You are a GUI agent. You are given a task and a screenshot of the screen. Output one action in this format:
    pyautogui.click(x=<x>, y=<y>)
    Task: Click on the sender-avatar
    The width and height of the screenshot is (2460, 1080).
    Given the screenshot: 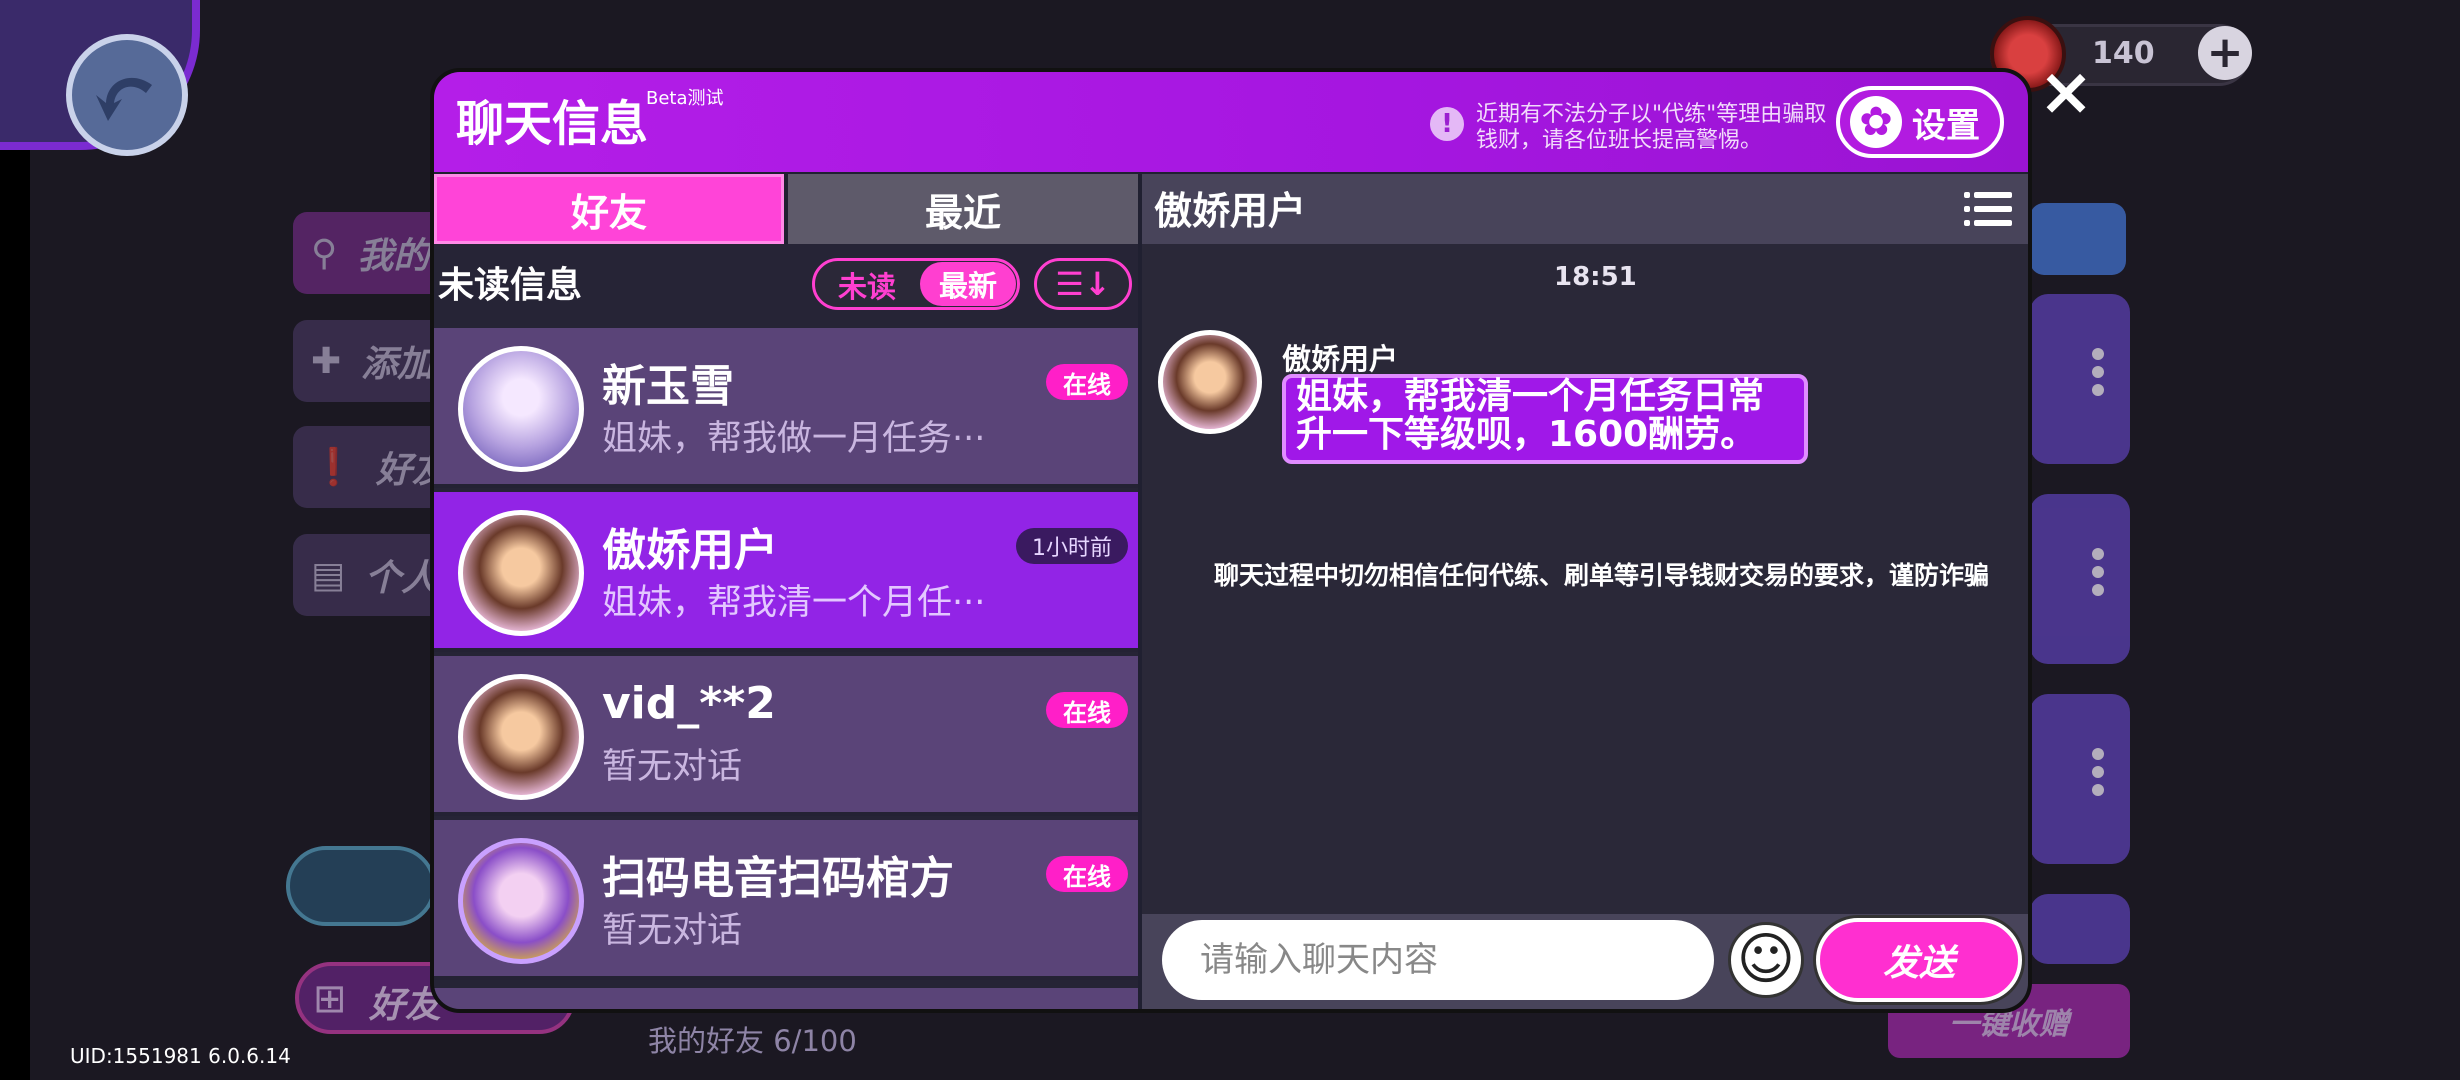 What is the action you would take?
    pyautogui.click(x=1210, y=382)
    